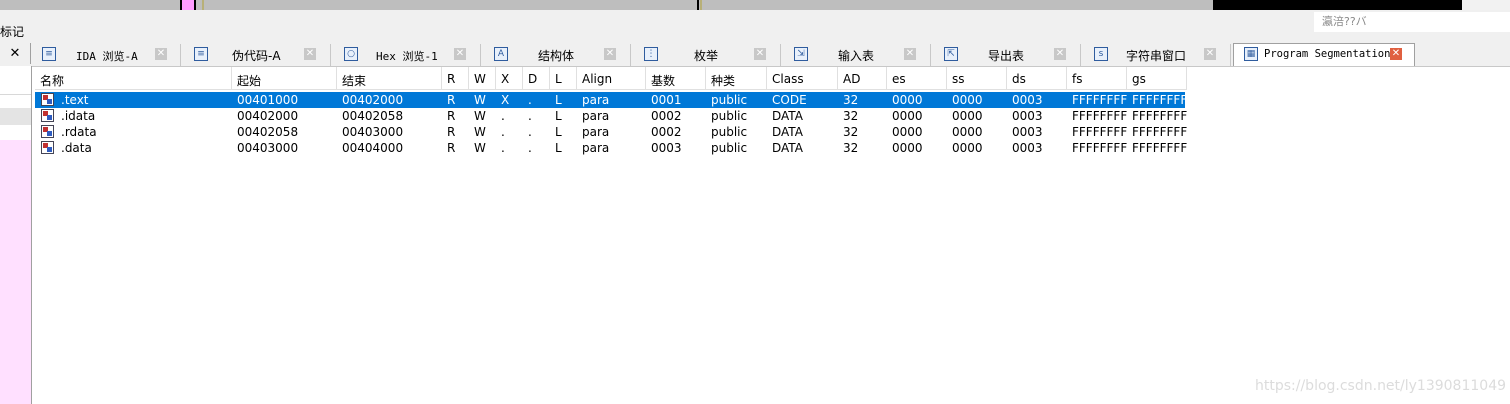 The image size is (1510, 404). I want to click on tab-structures: A 结构体 ✕, so click(556, 55).